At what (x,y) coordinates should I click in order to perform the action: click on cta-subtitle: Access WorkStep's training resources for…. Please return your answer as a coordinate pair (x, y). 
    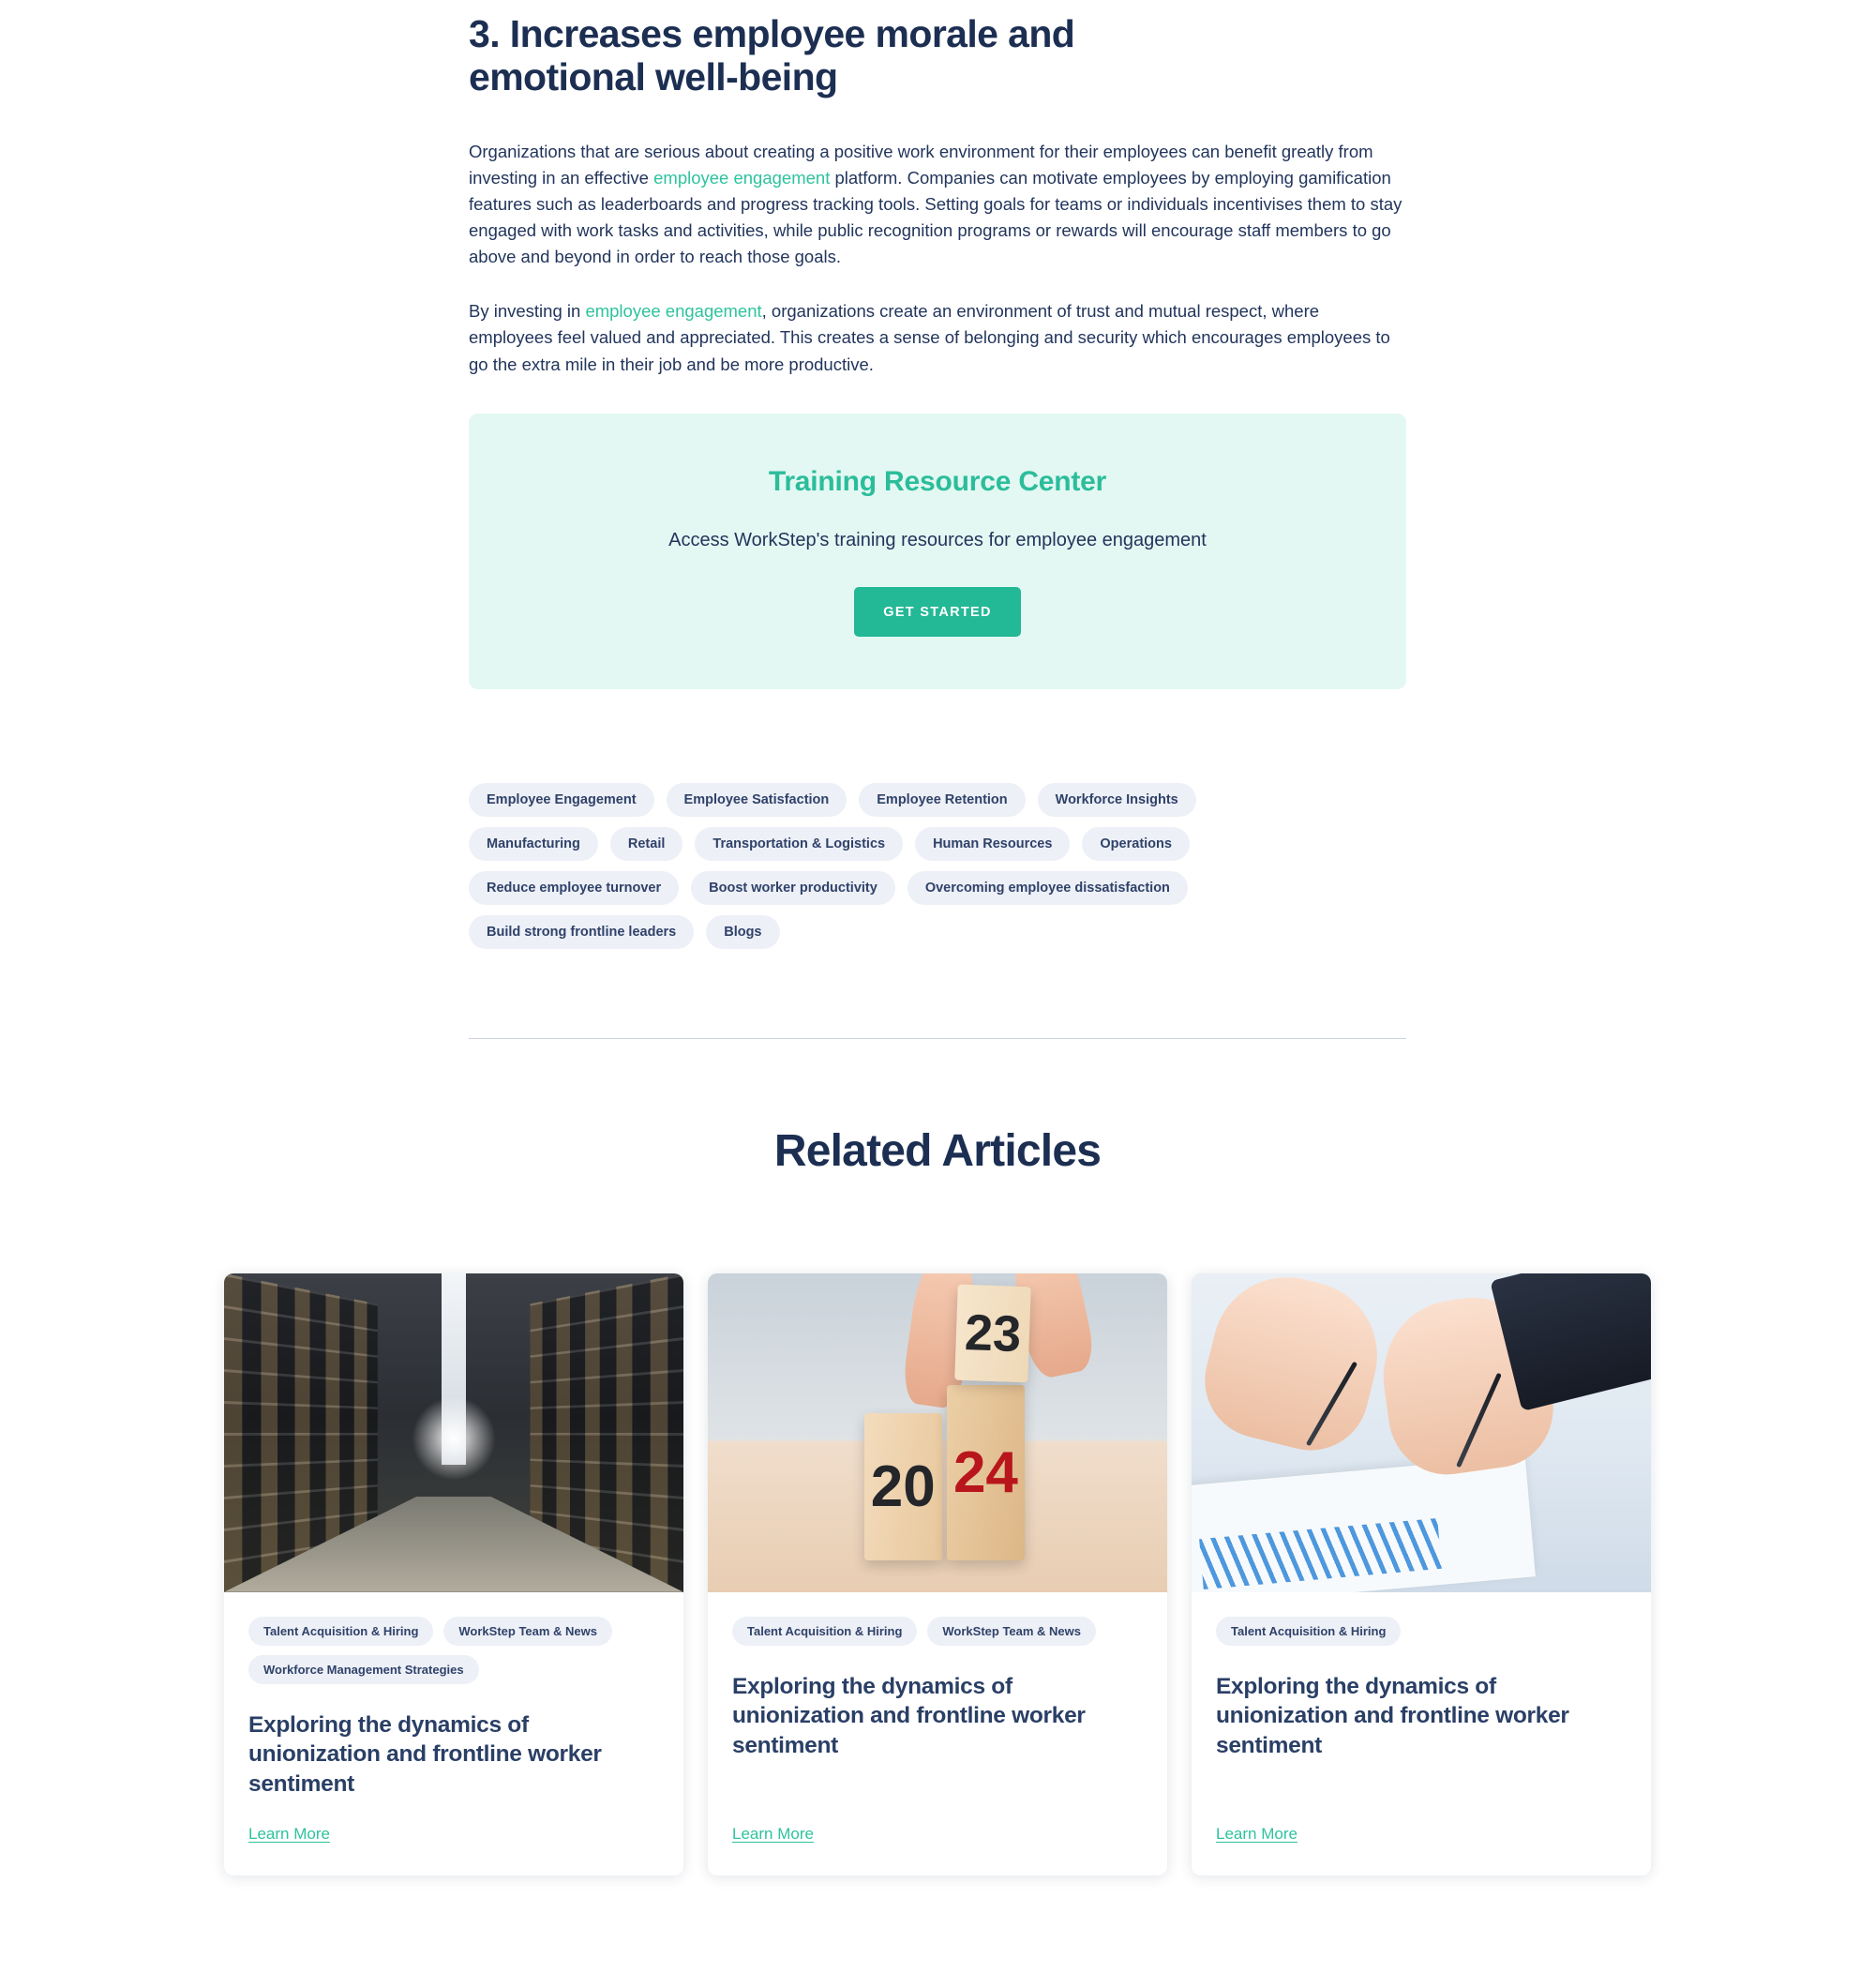
    Looking at the image, I should click on (937, 539).